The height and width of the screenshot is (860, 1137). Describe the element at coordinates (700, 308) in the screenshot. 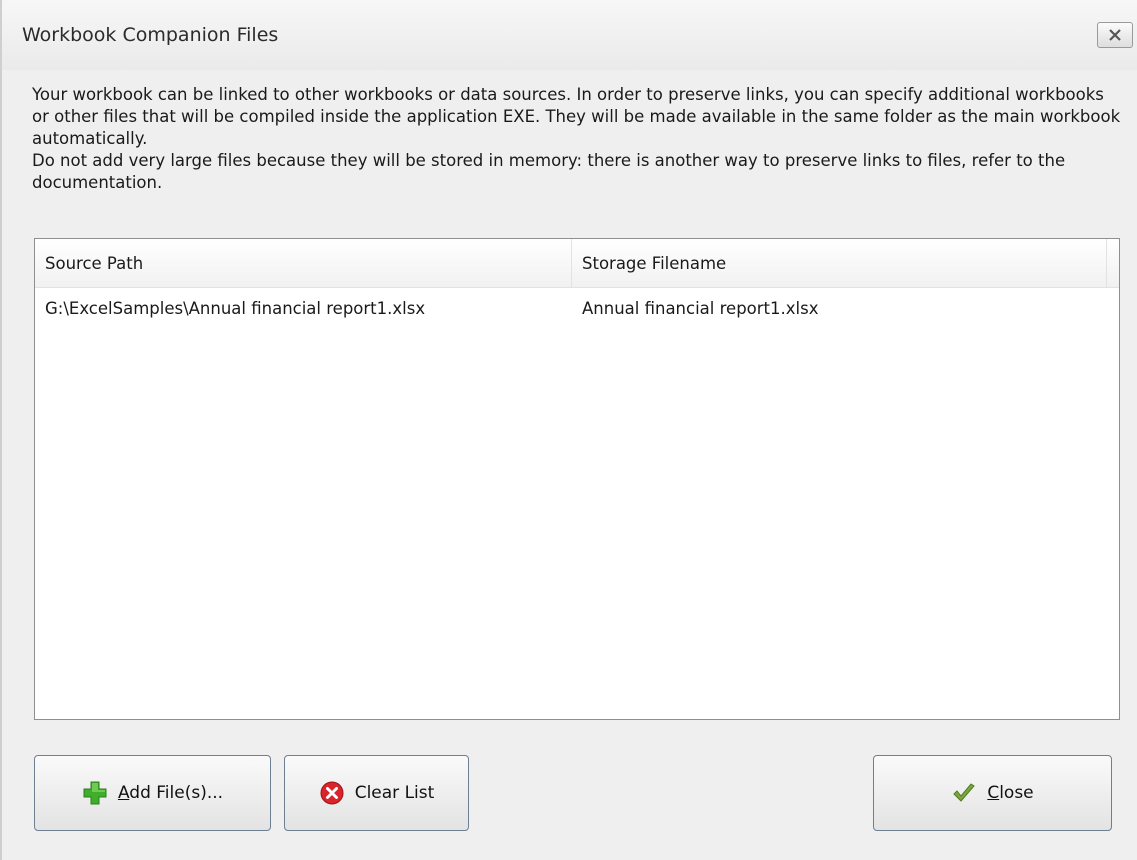

I see `storage-filename-cell: Annual financial report1.xlsx` at that location.